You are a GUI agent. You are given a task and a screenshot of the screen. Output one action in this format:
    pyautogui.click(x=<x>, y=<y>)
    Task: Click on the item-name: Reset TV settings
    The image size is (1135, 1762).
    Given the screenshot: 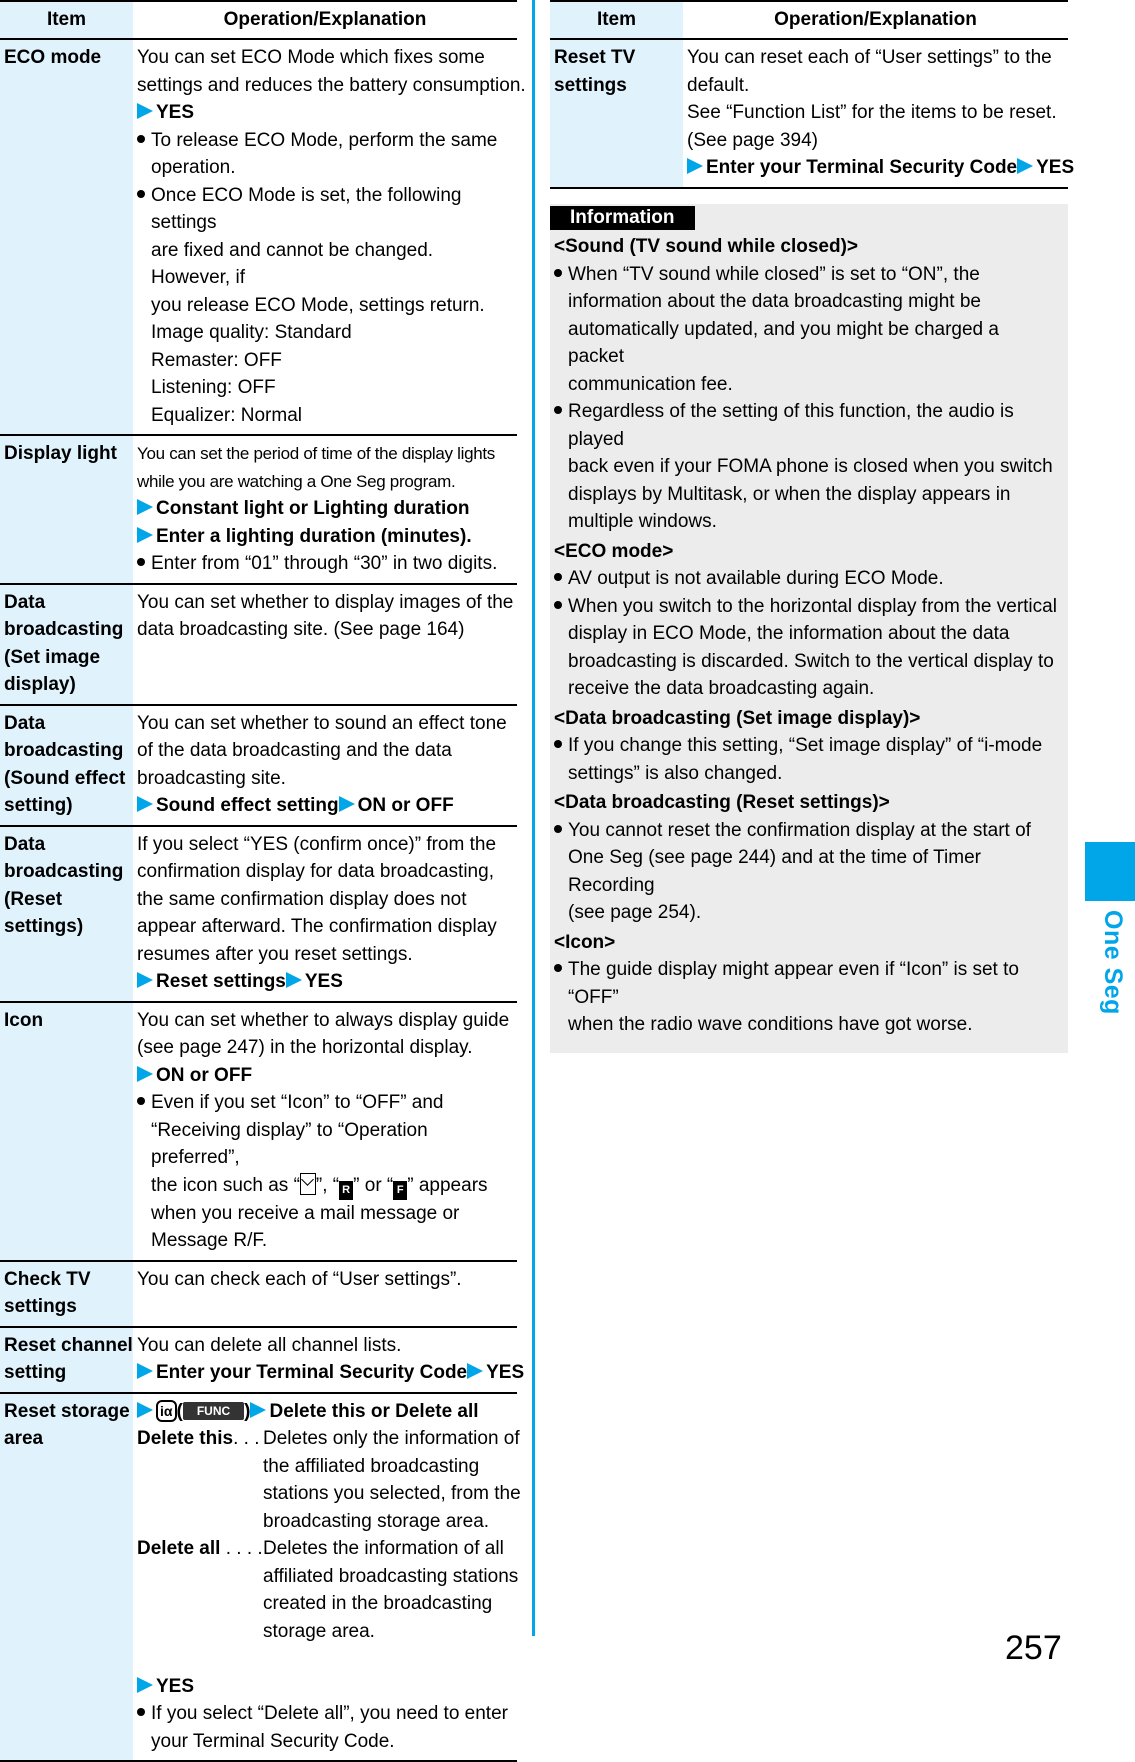 What is the action you would take?
    pyautogui.click(x=616, y=114)
    